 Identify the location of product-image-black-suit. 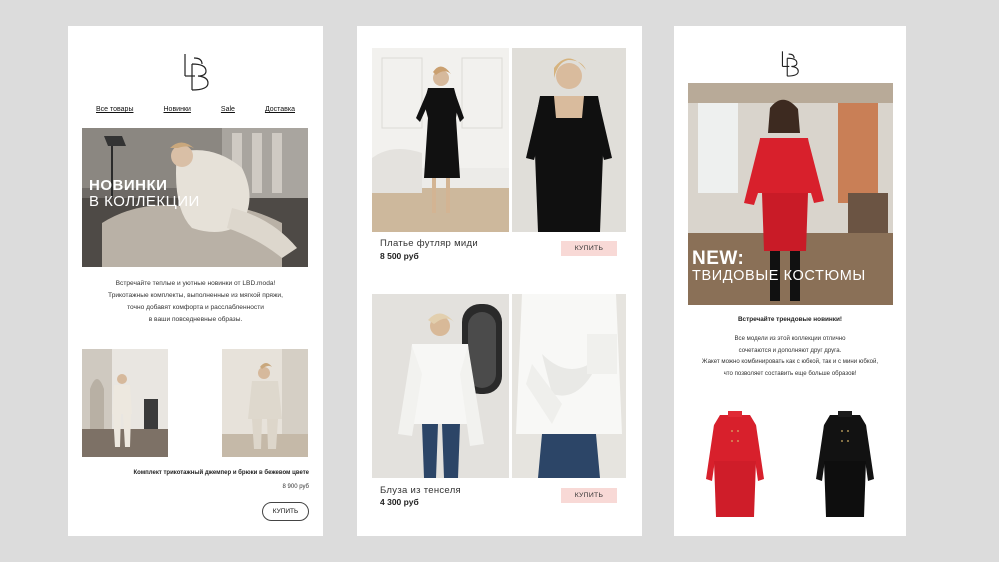
(845, 465).